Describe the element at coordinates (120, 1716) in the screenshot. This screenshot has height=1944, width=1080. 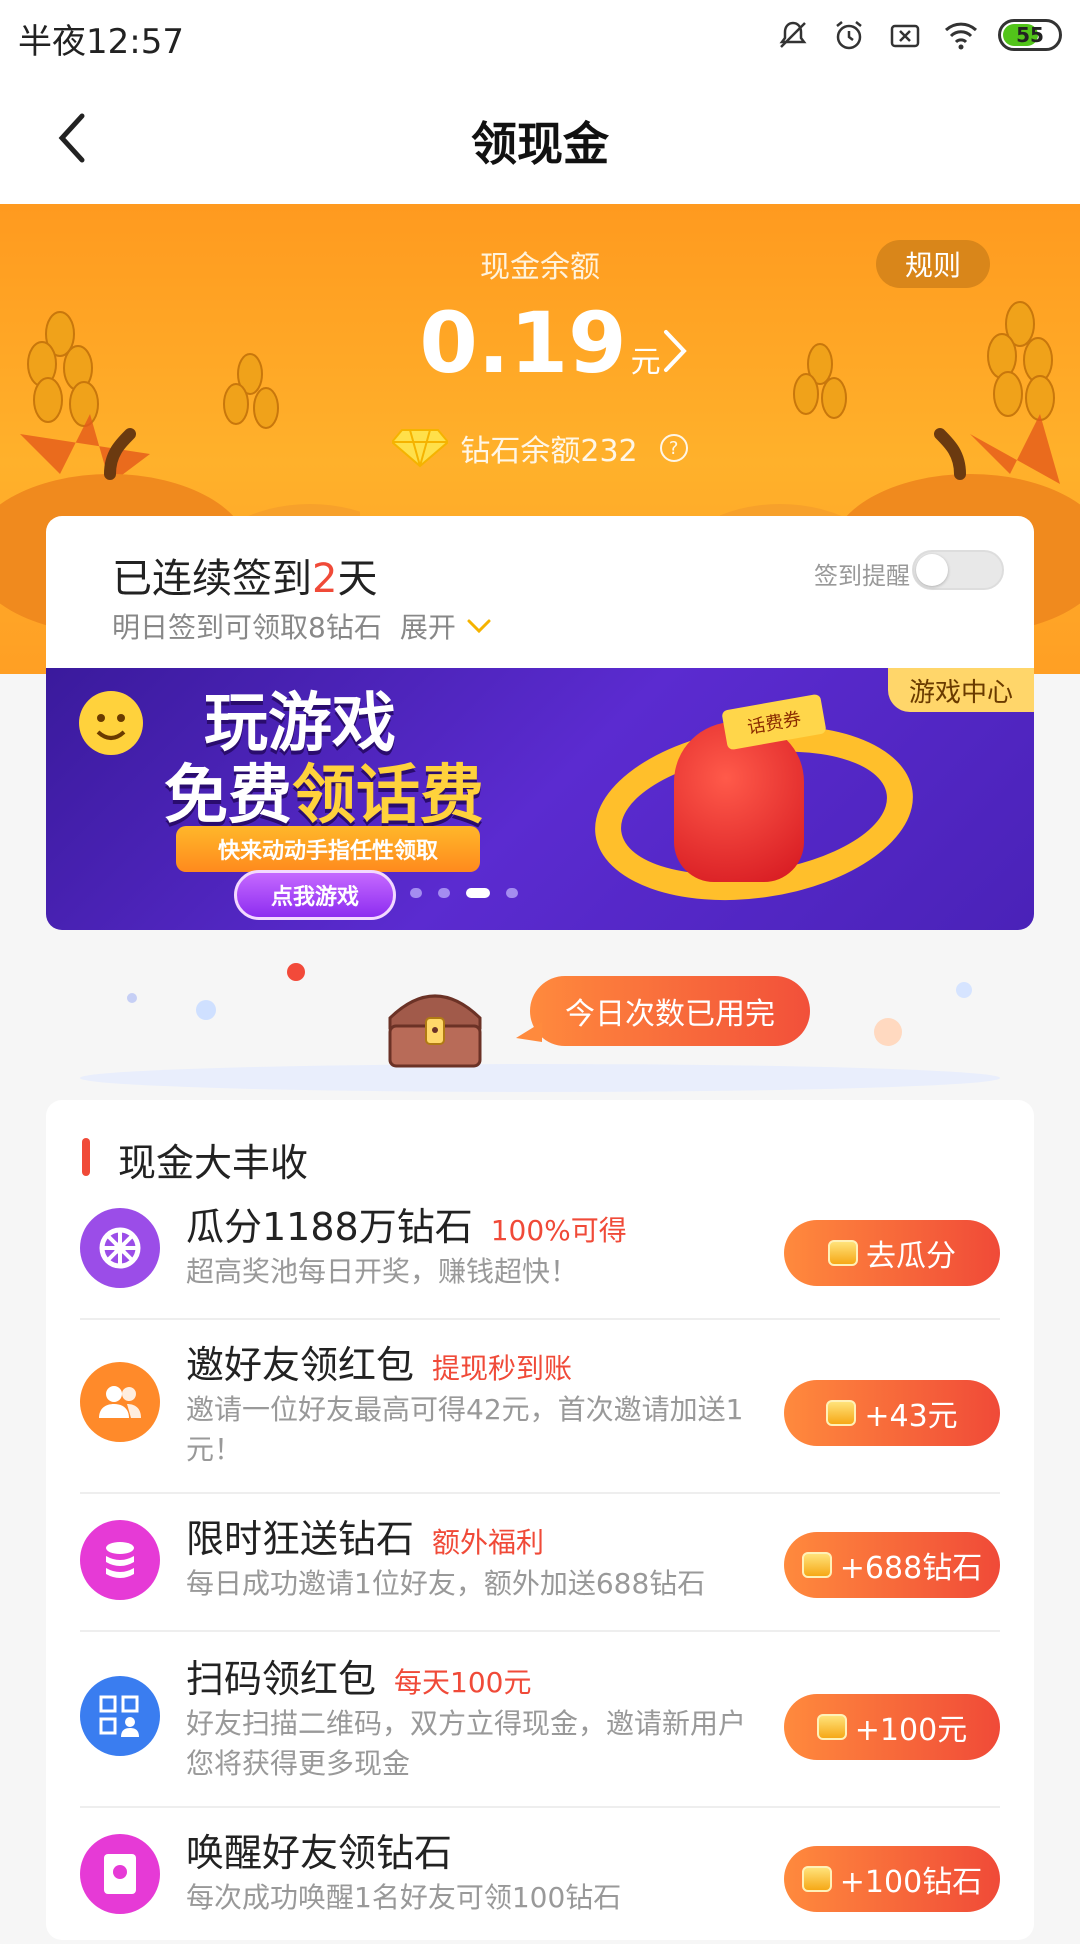
I see `qr-user-icon` at that location.